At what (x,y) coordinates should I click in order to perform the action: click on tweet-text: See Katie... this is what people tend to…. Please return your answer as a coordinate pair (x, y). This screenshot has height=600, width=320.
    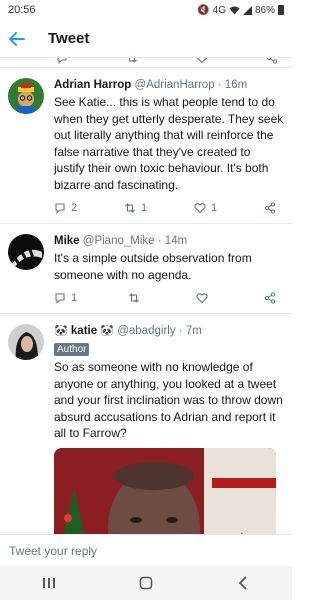
    Looking at the image, I should click on (169, 143).